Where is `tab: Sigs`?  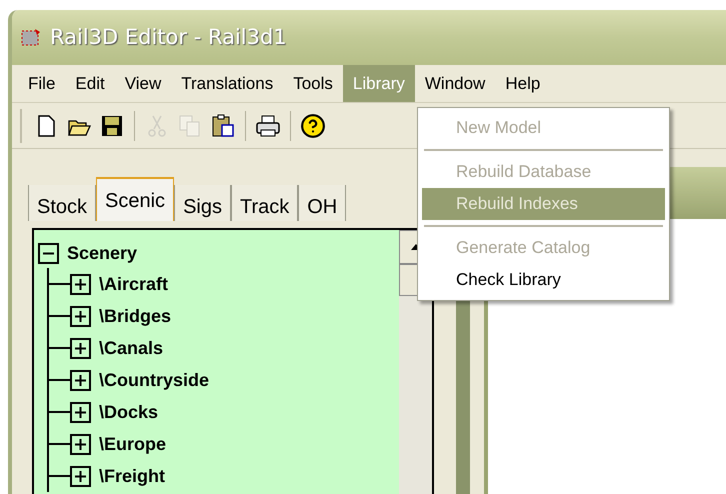 tab: Sigs is located at coordinates (202, 203).